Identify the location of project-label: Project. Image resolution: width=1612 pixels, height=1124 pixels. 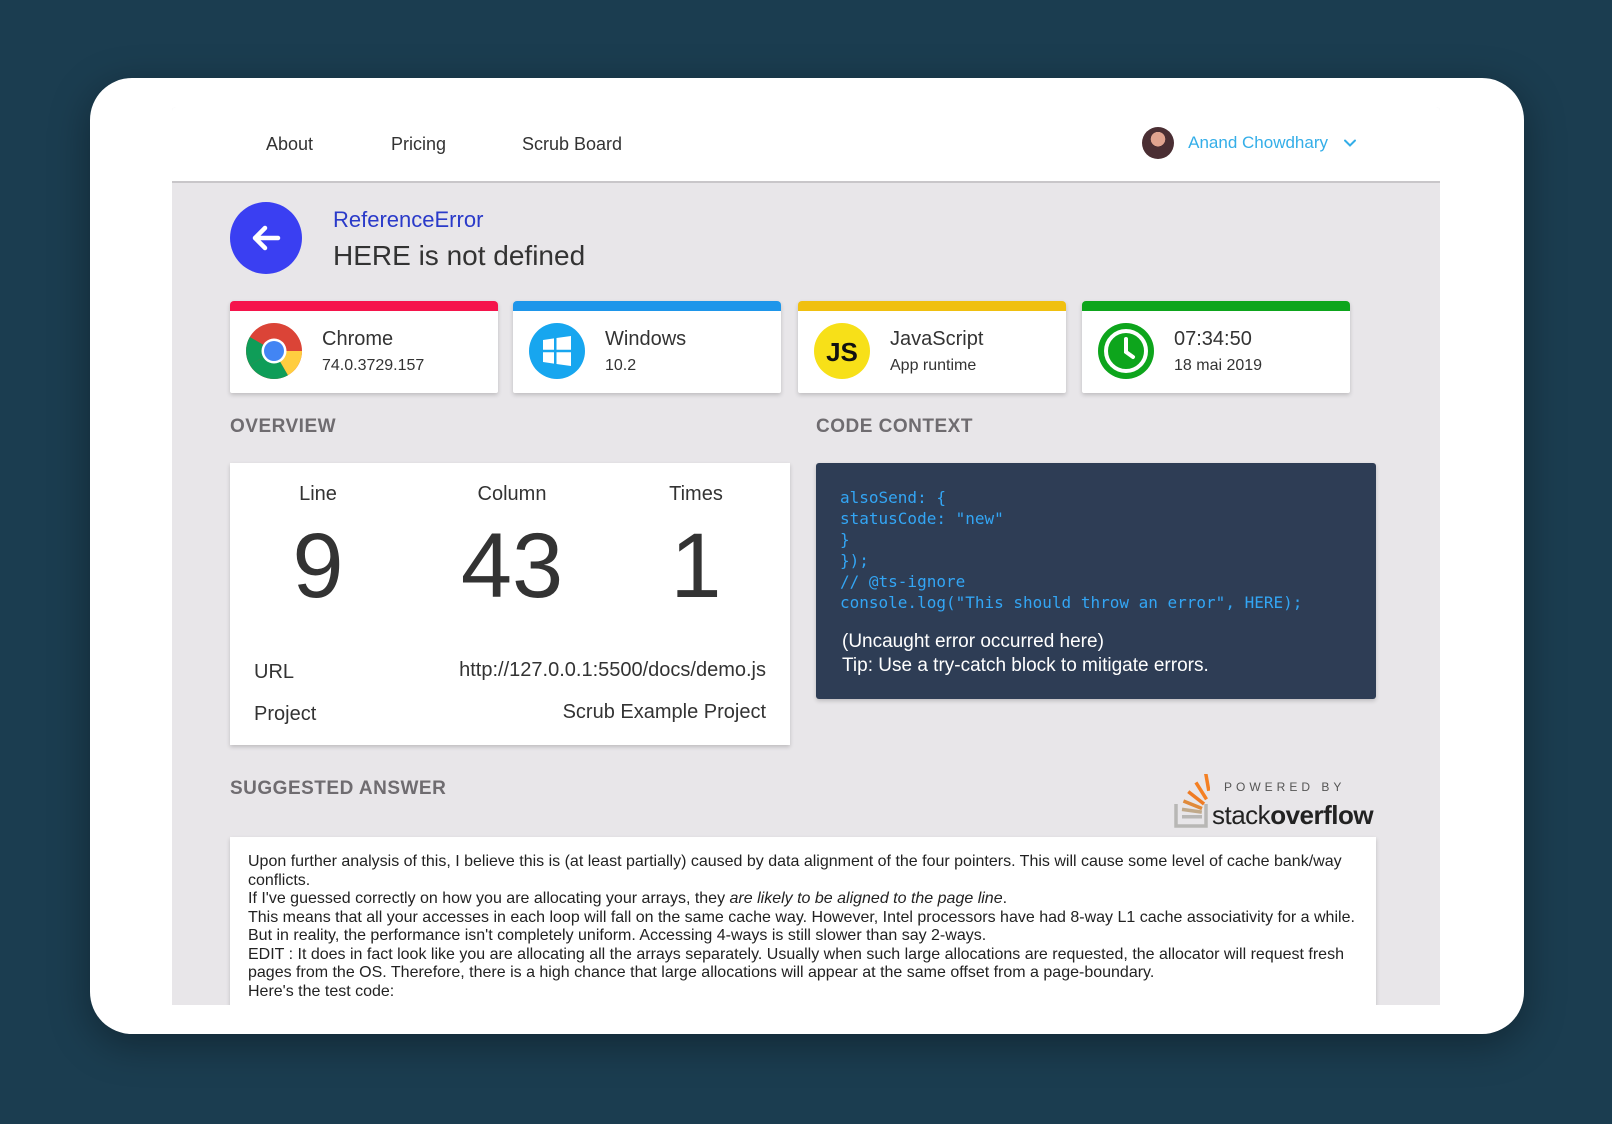
(285, 714).